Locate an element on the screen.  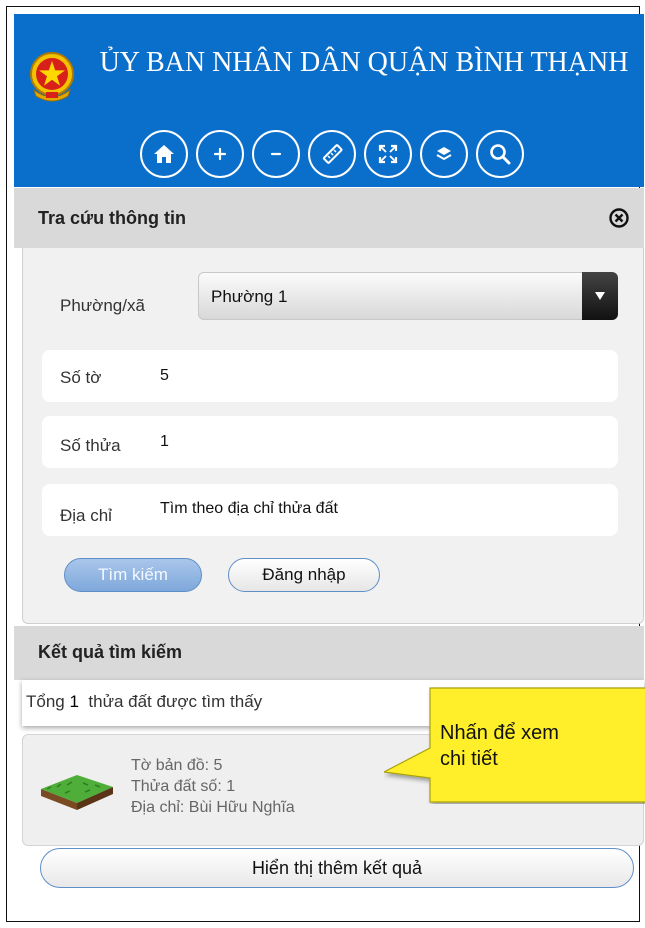
dropdown-arrow is located at coordinates (600, 296).